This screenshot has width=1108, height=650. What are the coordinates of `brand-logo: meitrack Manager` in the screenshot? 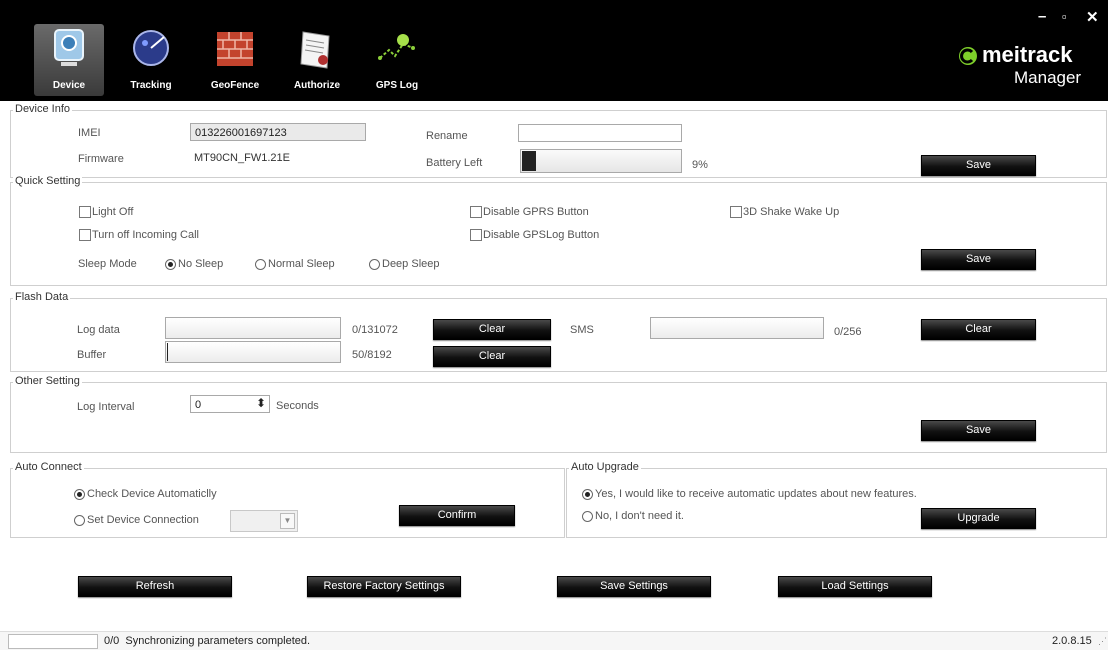 It's located at (1033, 69).